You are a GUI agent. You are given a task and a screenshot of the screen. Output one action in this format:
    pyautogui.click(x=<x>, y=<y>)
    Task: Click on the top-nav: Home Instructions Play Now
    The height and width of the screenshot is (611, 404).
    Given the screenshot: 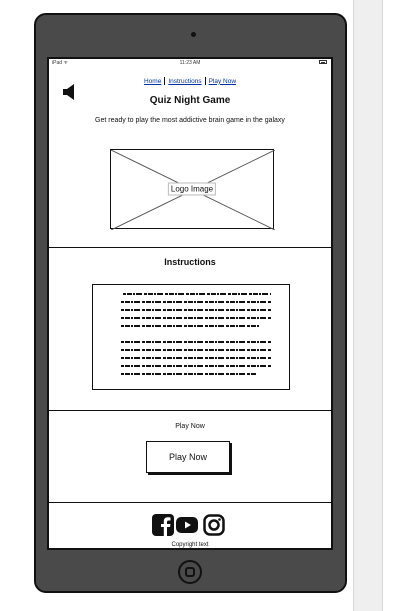 What is the action you would take?
    pyautogui.click(x=190, y=81)
    